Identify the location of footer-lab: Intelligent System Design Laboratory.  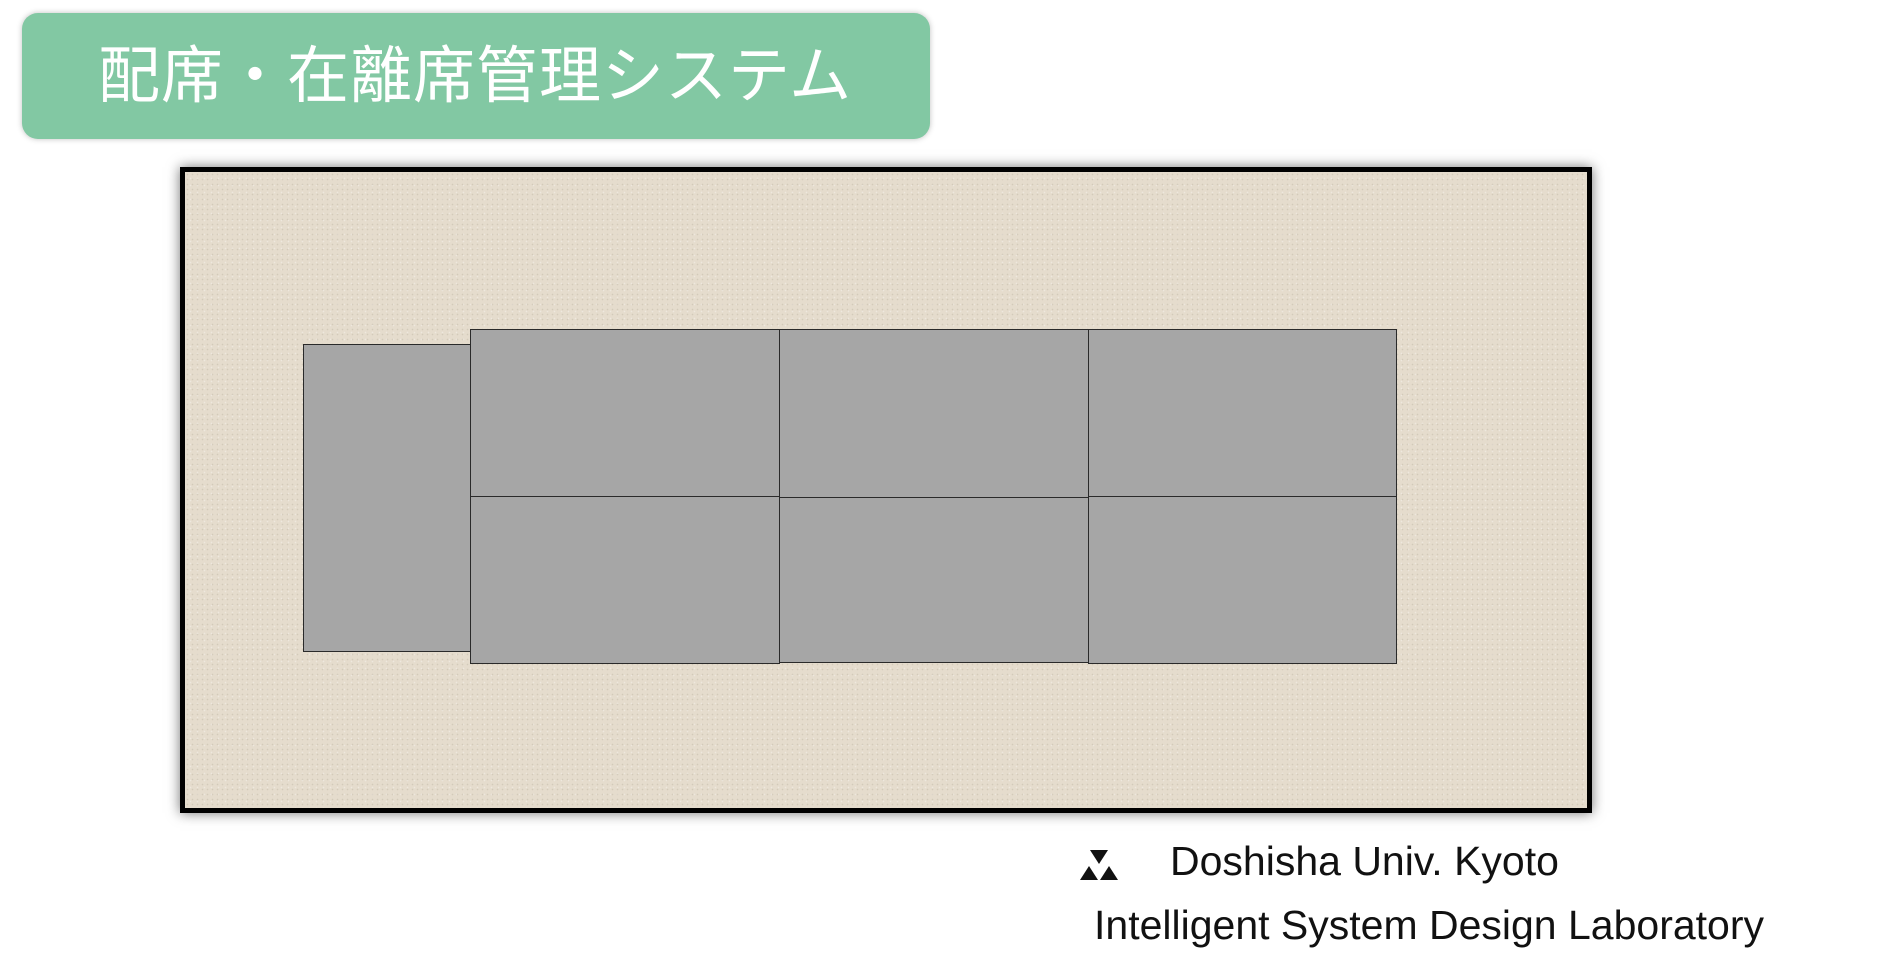
(1429, 925).